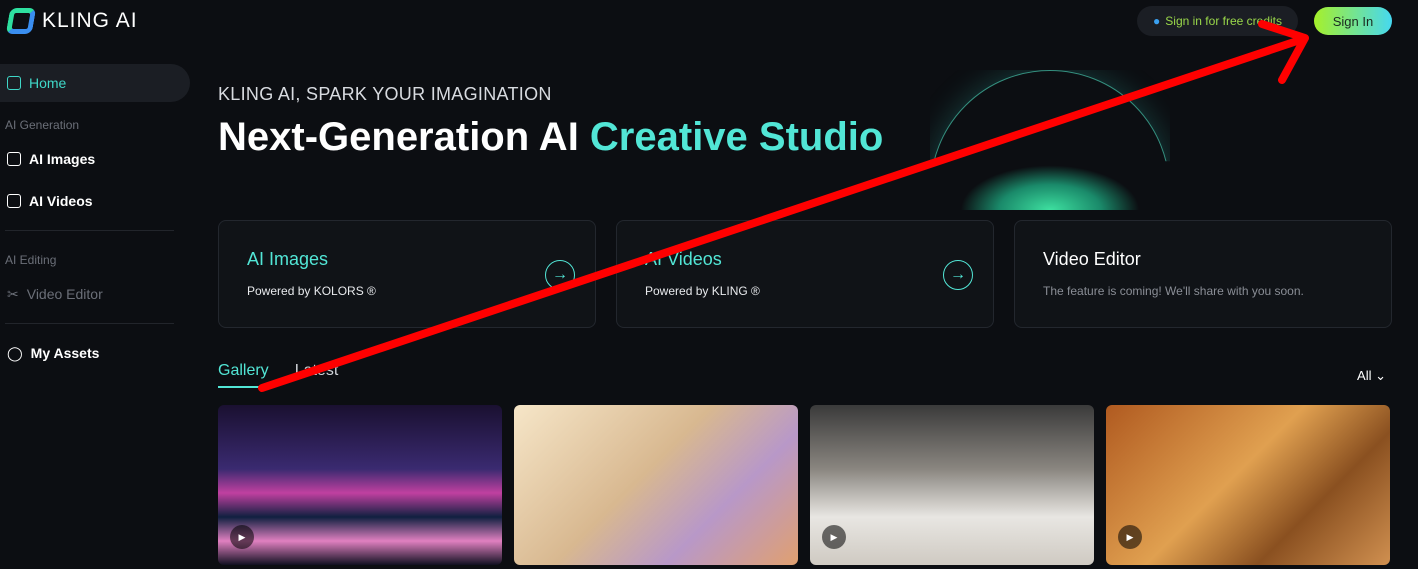 The height and width of the screenshot is (569, 1418). Describe the element at coordinates (71, 21) in the screenshot. I see `logo: KLING AI` at that location.